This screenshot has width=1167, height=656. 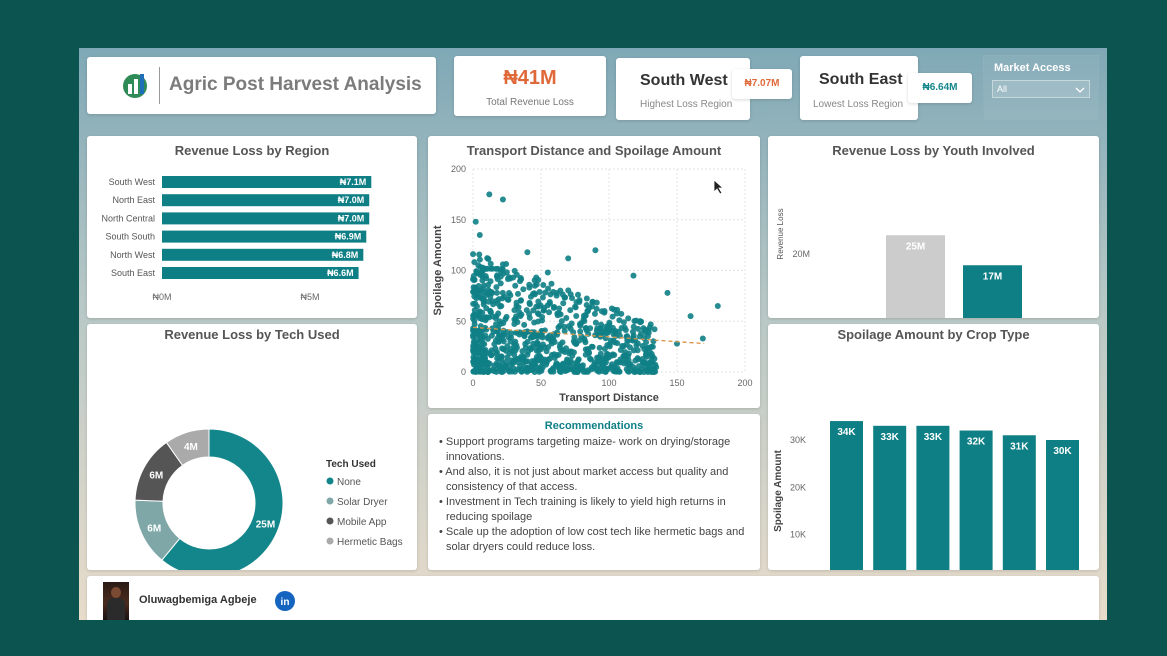 What do you see at coordinates (1019, 446) in the screenshot?
I see `crop-bar-value: 31K` at bounding box center [1019, 446].